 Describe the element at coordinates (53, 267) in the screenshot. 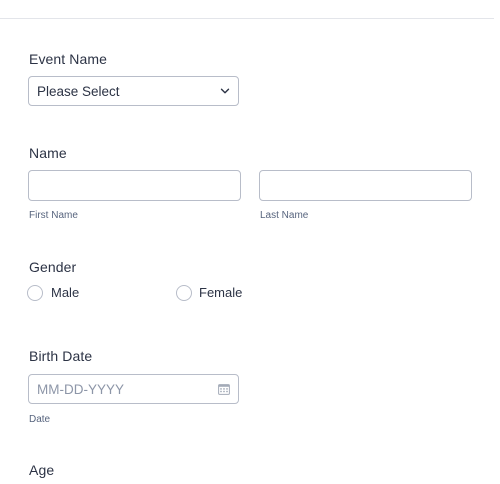

I see `gender-label: Gender` at that location.